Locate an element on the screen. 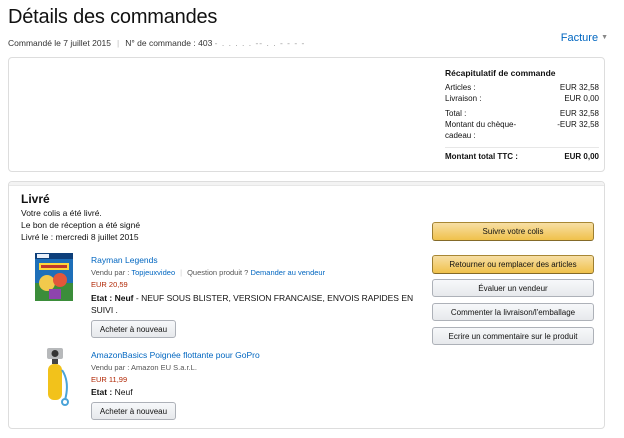 Image resolution: width=624 pixels, height=438 pixels. rate-seller-button: Évaluer un vendeur is located at coordinates (513, 288).